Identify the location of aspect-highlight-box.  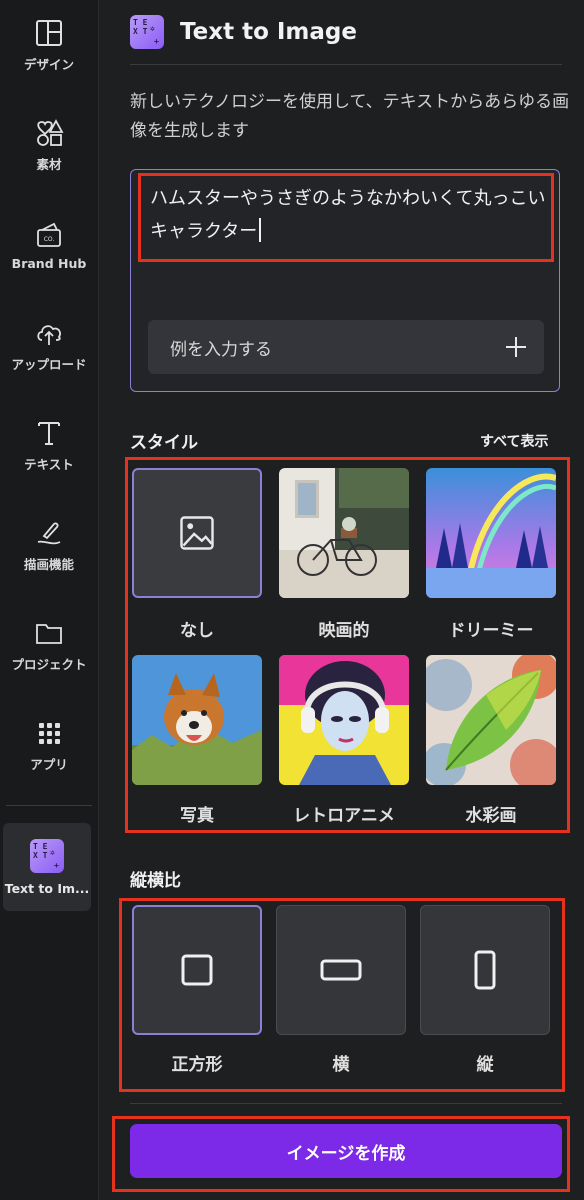
(342, 995).